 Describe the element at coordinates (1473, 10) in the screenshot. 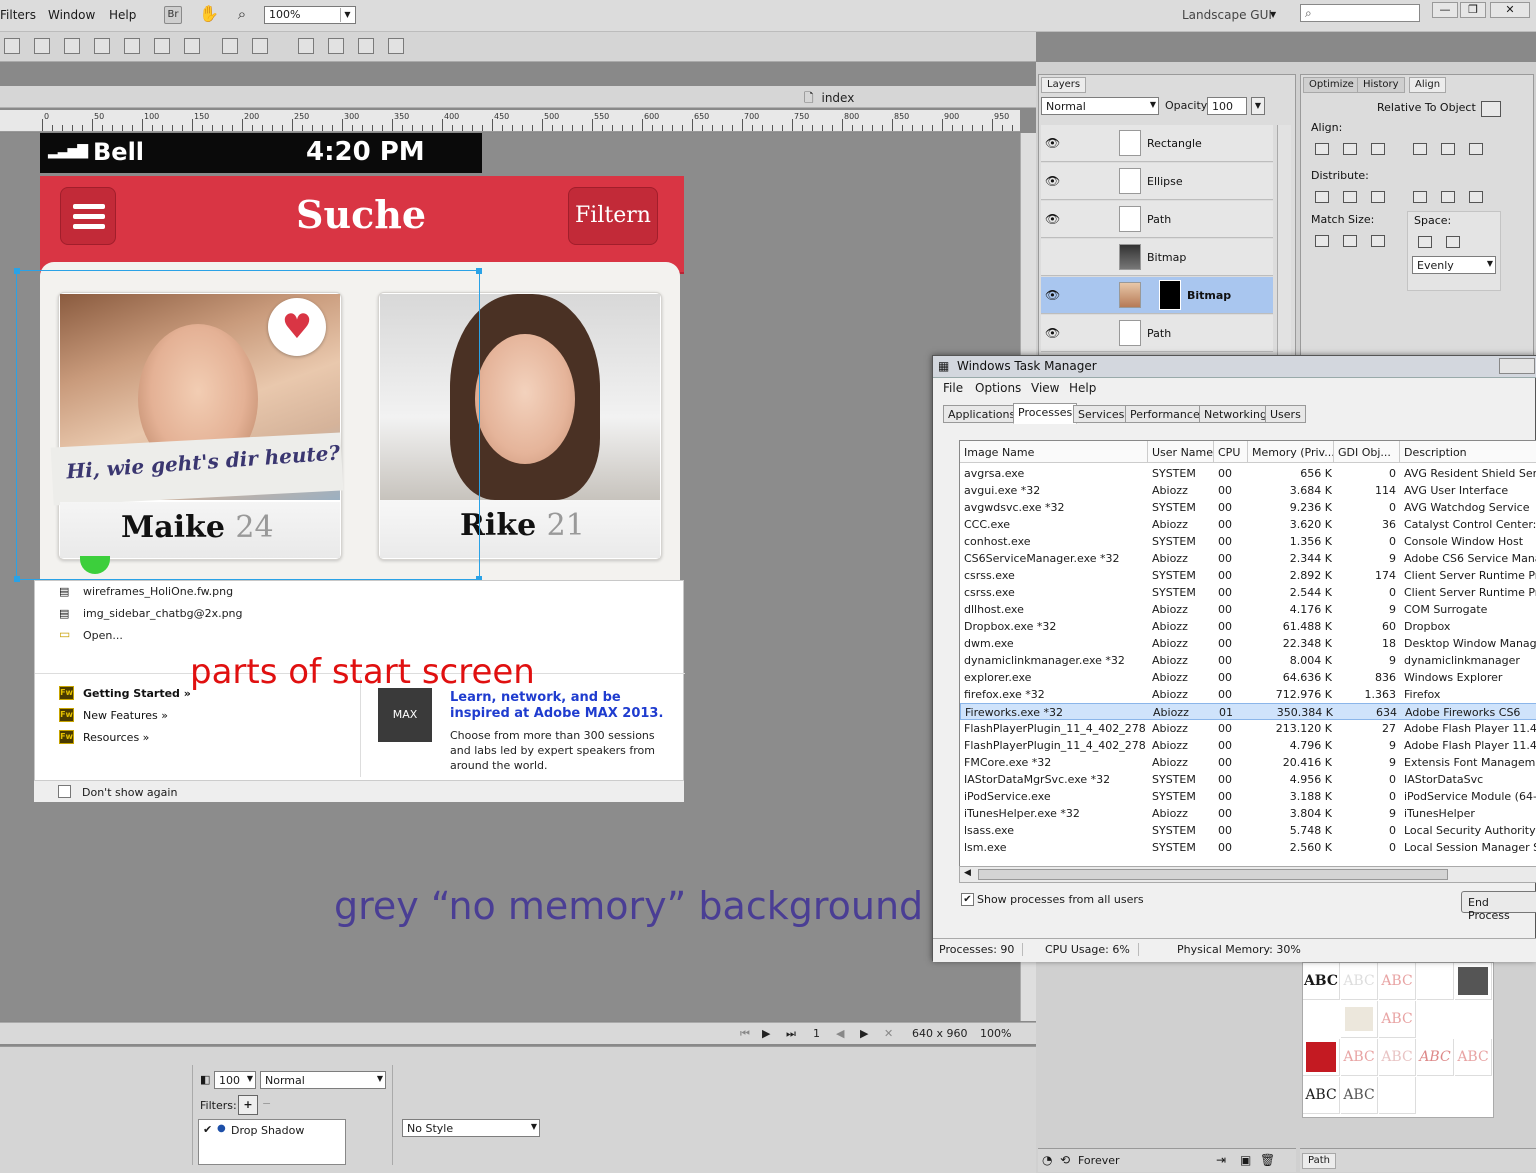

I see `restore-button: ❐` at that location.